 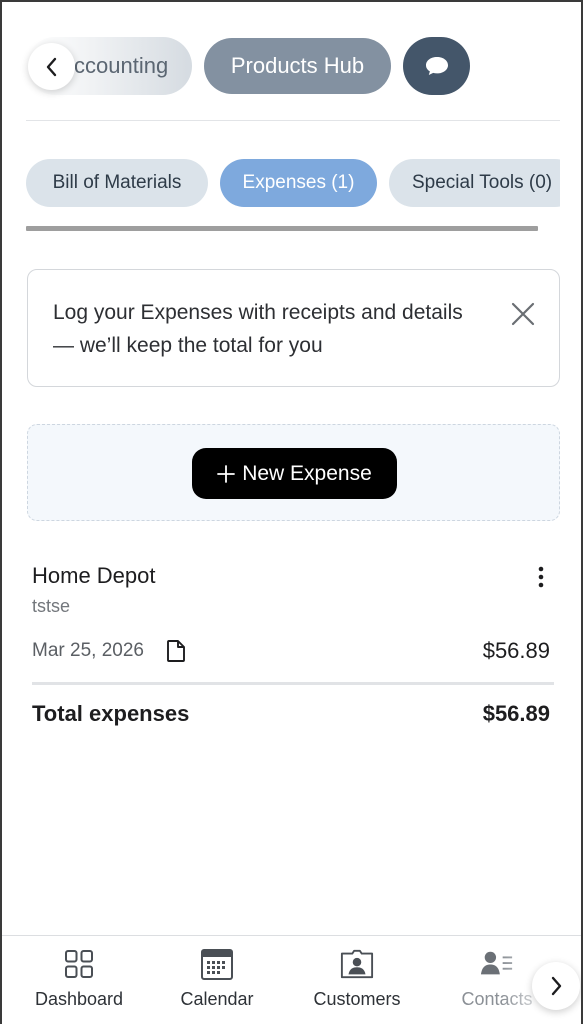 I want to click on nav-item-customers: Customers, so click(x=357, y=980).